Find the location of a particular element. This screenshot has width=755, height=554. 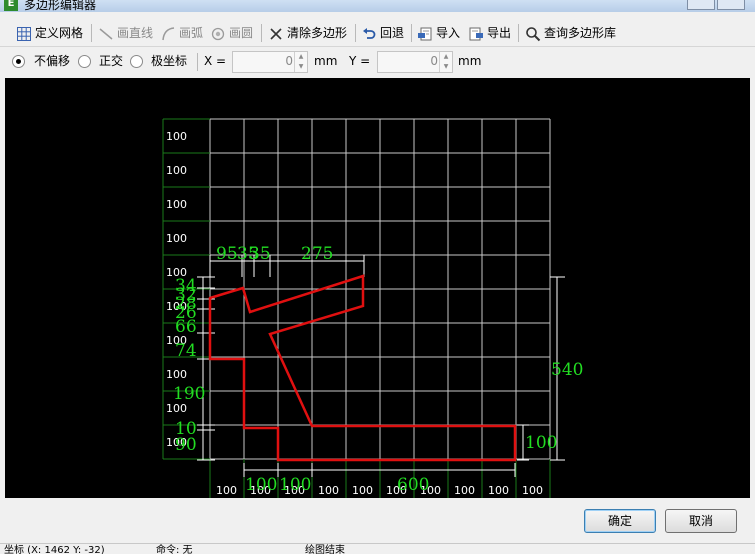

status-coords: 坐标 (X: 1462 Y: -32) is located at coordinates (54, 549).